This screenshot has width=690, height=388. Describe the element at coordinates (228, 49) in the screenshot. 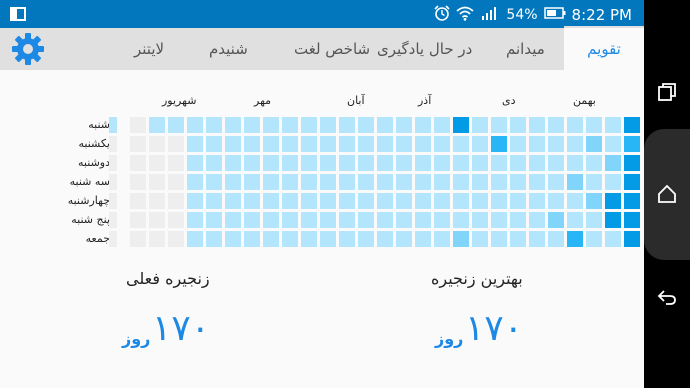

I see `tab-heard: شنیدم` at that location.